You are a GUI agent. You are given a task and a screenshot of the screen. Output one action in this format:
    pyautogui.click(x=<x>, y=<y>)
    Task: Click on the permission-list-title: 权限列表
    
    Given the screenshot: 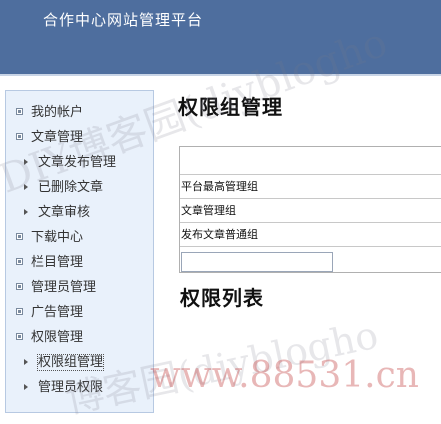 What is the action you would take?
    pyautogui.click(x=222, y=298)
    